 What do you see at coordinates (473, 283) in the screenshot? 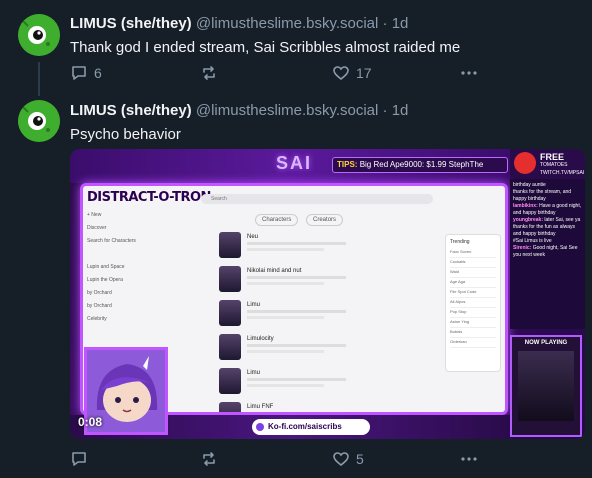
I see `trending-row: Age Aga` at bounding box center [473, 283].